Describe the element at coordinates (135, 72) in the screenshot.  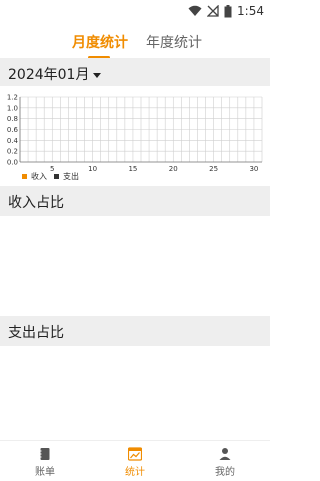
I see `month-selector-bar: 2024年01月` at that location.